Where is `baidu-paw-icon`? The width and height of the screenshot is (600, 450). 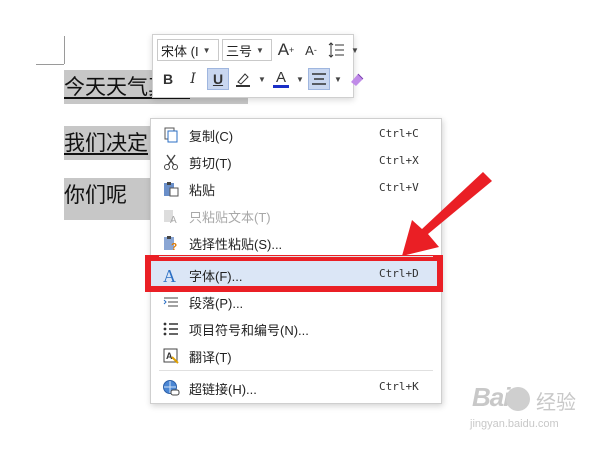
baidu-paw-icon is located at coordinates (518, 399).